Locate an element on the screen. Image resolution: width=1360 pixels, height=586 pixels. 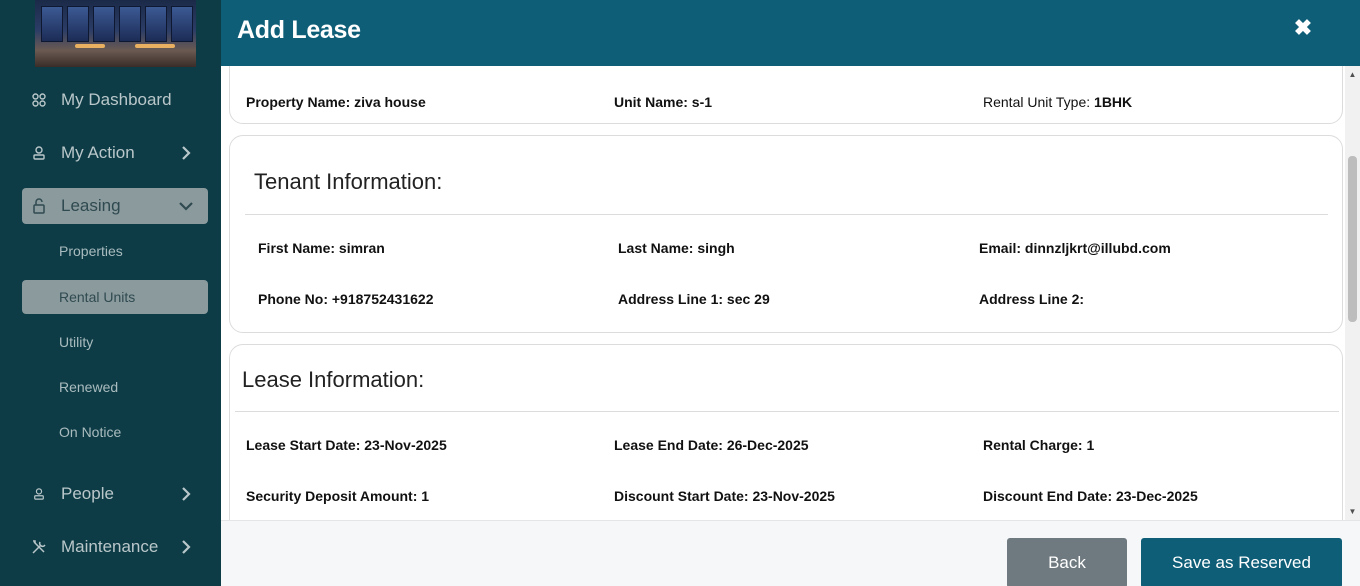
modal-header: Add Lease ✖ is located at coordinates (790, 33).